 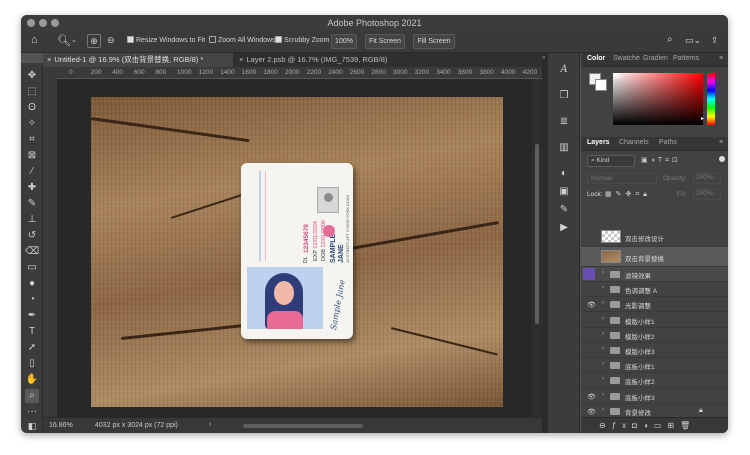 I want to click on opacity-field: 100%, so click(x=707, y=178).